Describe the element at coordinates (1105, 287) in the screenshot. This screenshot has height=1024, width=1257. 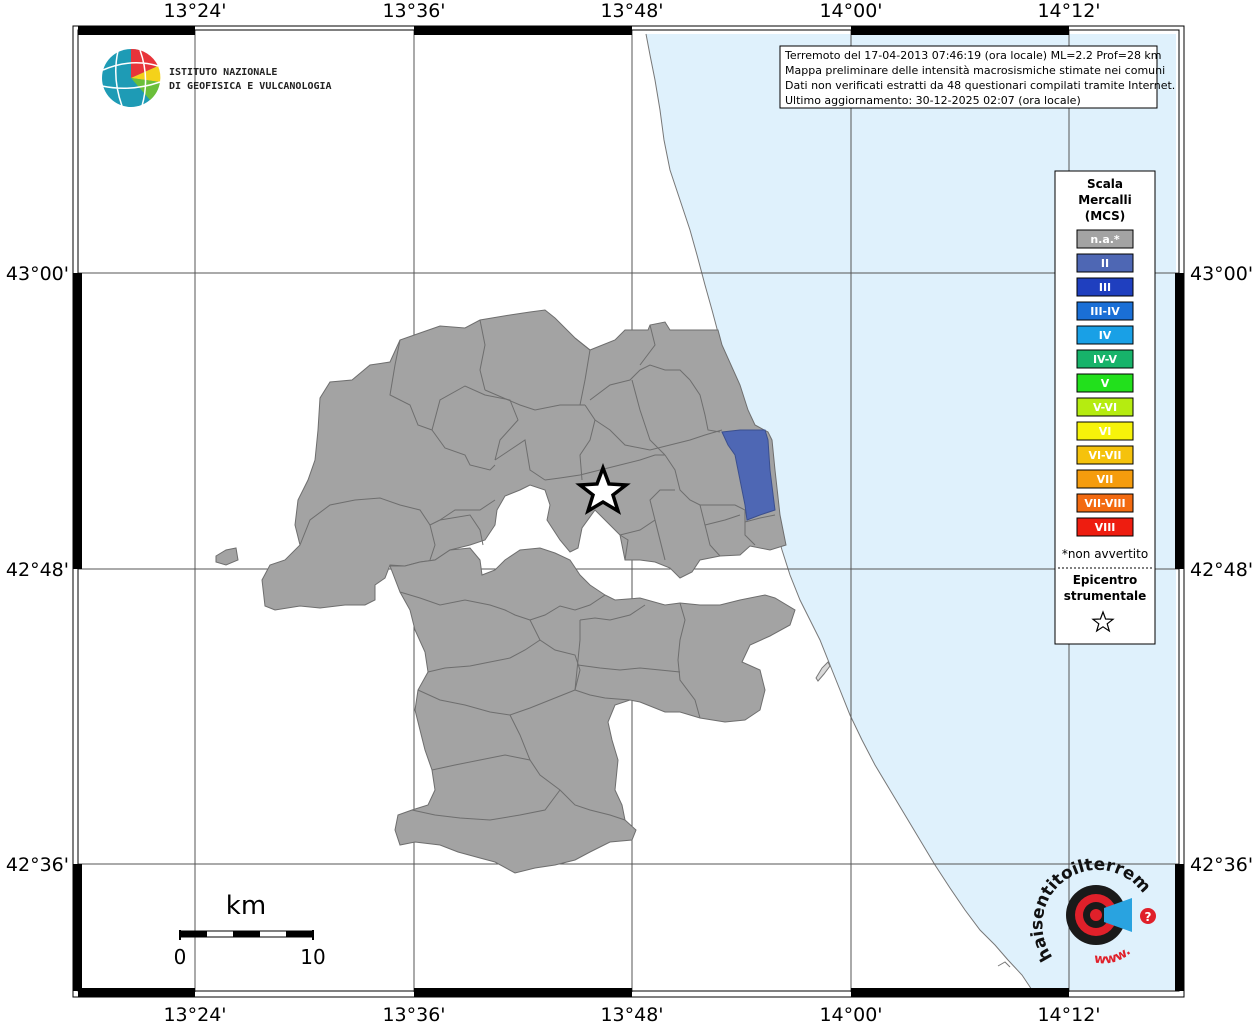
I see `legend-swatch-label: III` at that location.